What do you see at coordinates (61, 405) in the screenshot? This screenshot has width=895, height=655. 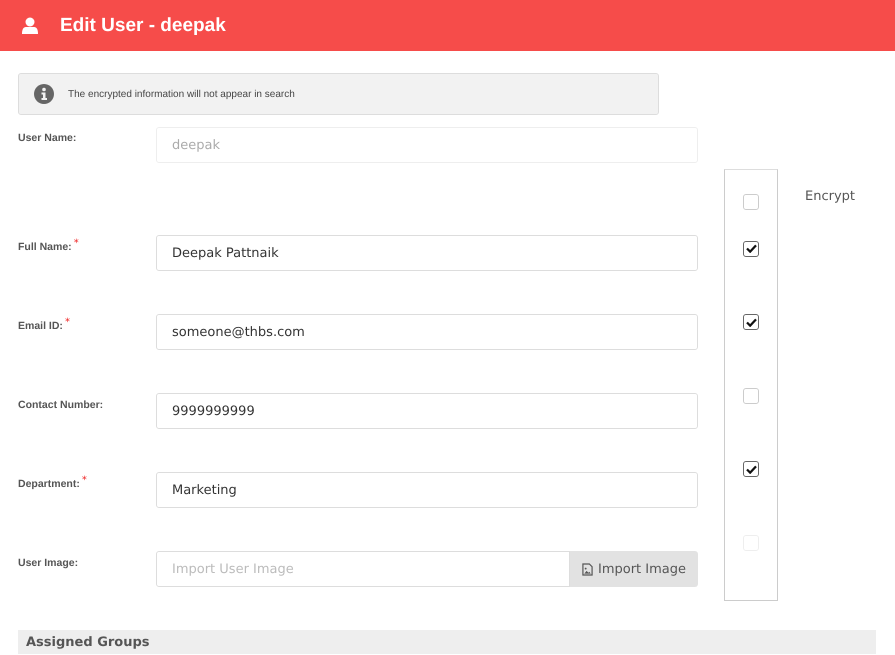 I see `field-label: Contact Number:` at bounding box center [61, 405].